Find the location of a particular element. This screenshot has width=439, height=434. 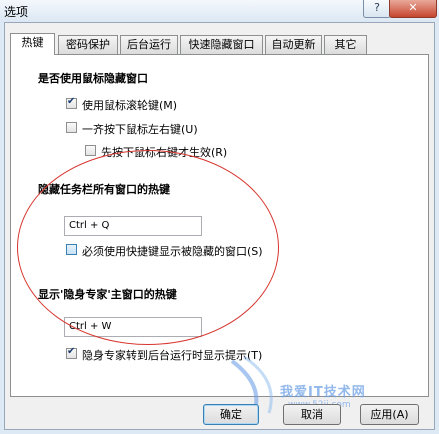

both-buttons-label: 一齐按下鼠标左右键(U) is located at coordinates (140, 129).